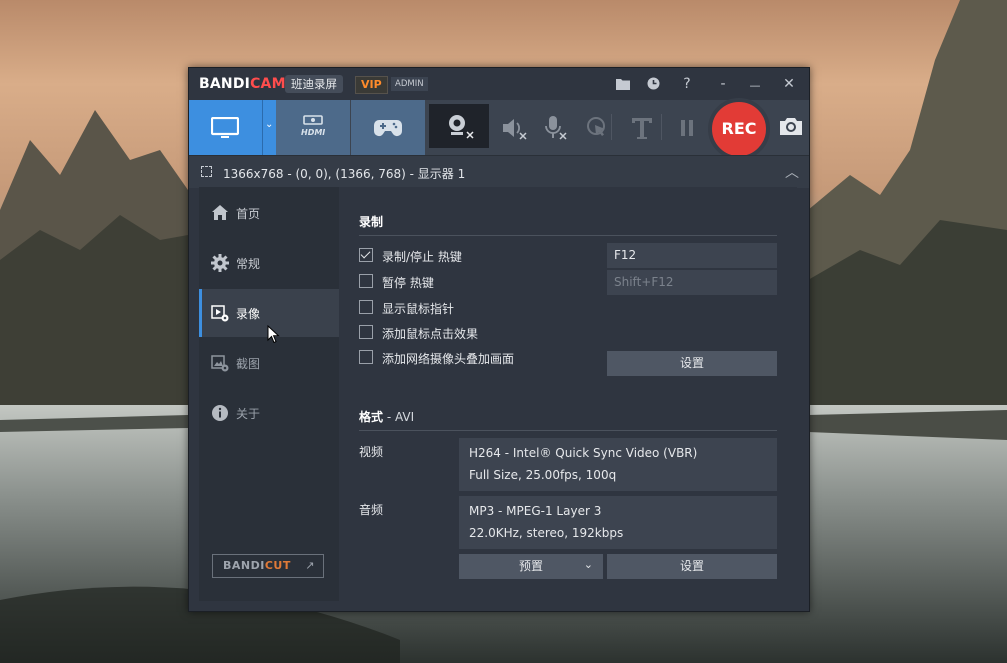 This screenshot has height=663, width=1007. Describe the element at coordinates (220, 363) in the screenshot. I see `image-settings-icon` at that location.